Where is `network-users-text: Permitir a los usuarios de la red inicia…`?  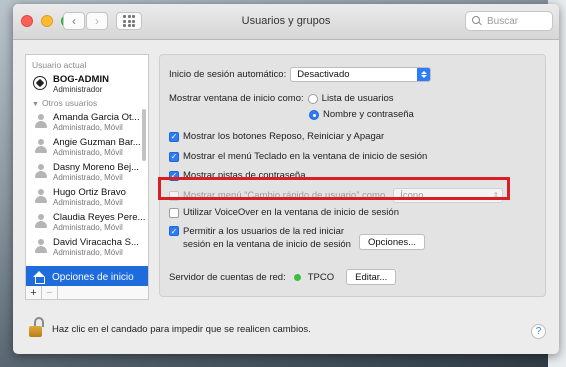
network-users-text: Permitir a los usuarios de la red inicia… is located at coordinates (267, 238).